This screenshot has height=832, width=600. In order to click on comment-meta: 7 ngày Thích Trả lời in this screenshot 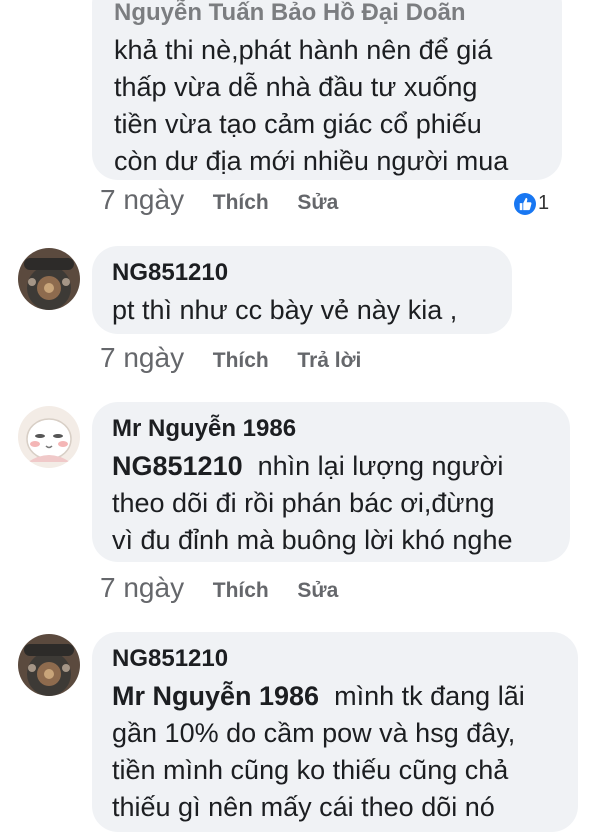, I will do `click(230, 358)`.